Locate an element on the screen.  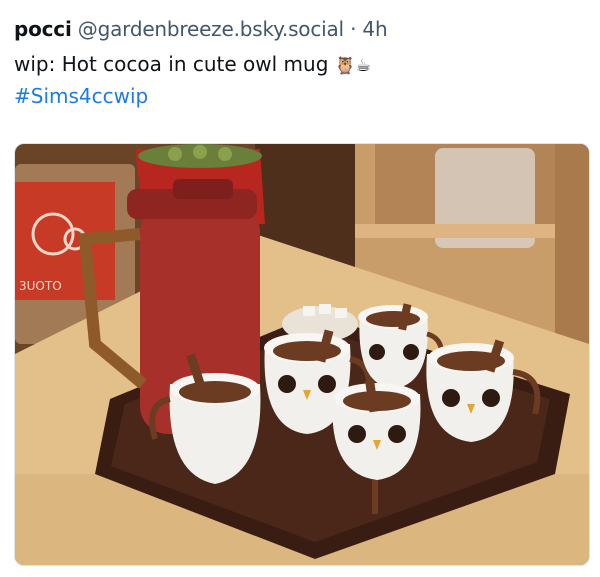
author-handle: @gardenbreeze.bsky.social is located at coordinates (211, 29).